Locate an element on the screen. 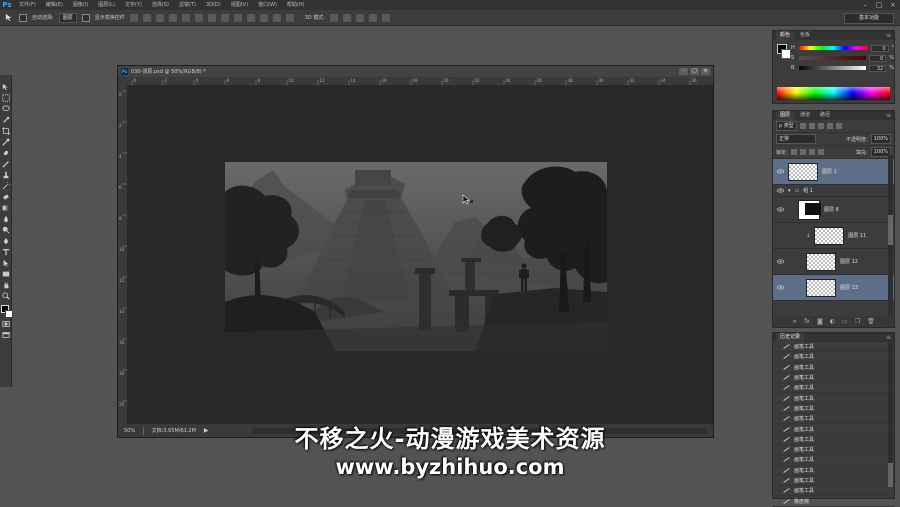  menu-item: 图像(I) is located at coordinates (80, 5).